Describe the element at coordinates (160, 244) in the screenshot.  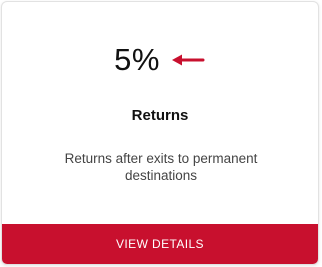
I see `view-details-button: VIEW DETAILS` at that location.